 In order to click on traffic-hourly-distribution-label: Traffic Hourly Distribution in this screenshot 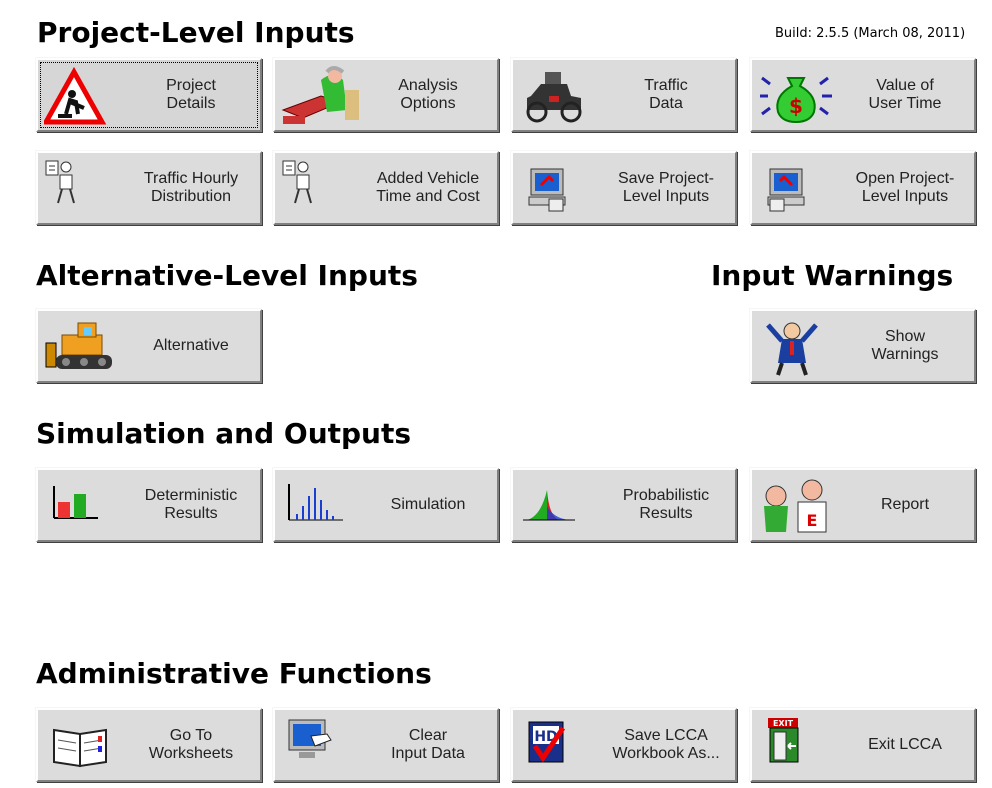, I will do `click(191, 187)`.